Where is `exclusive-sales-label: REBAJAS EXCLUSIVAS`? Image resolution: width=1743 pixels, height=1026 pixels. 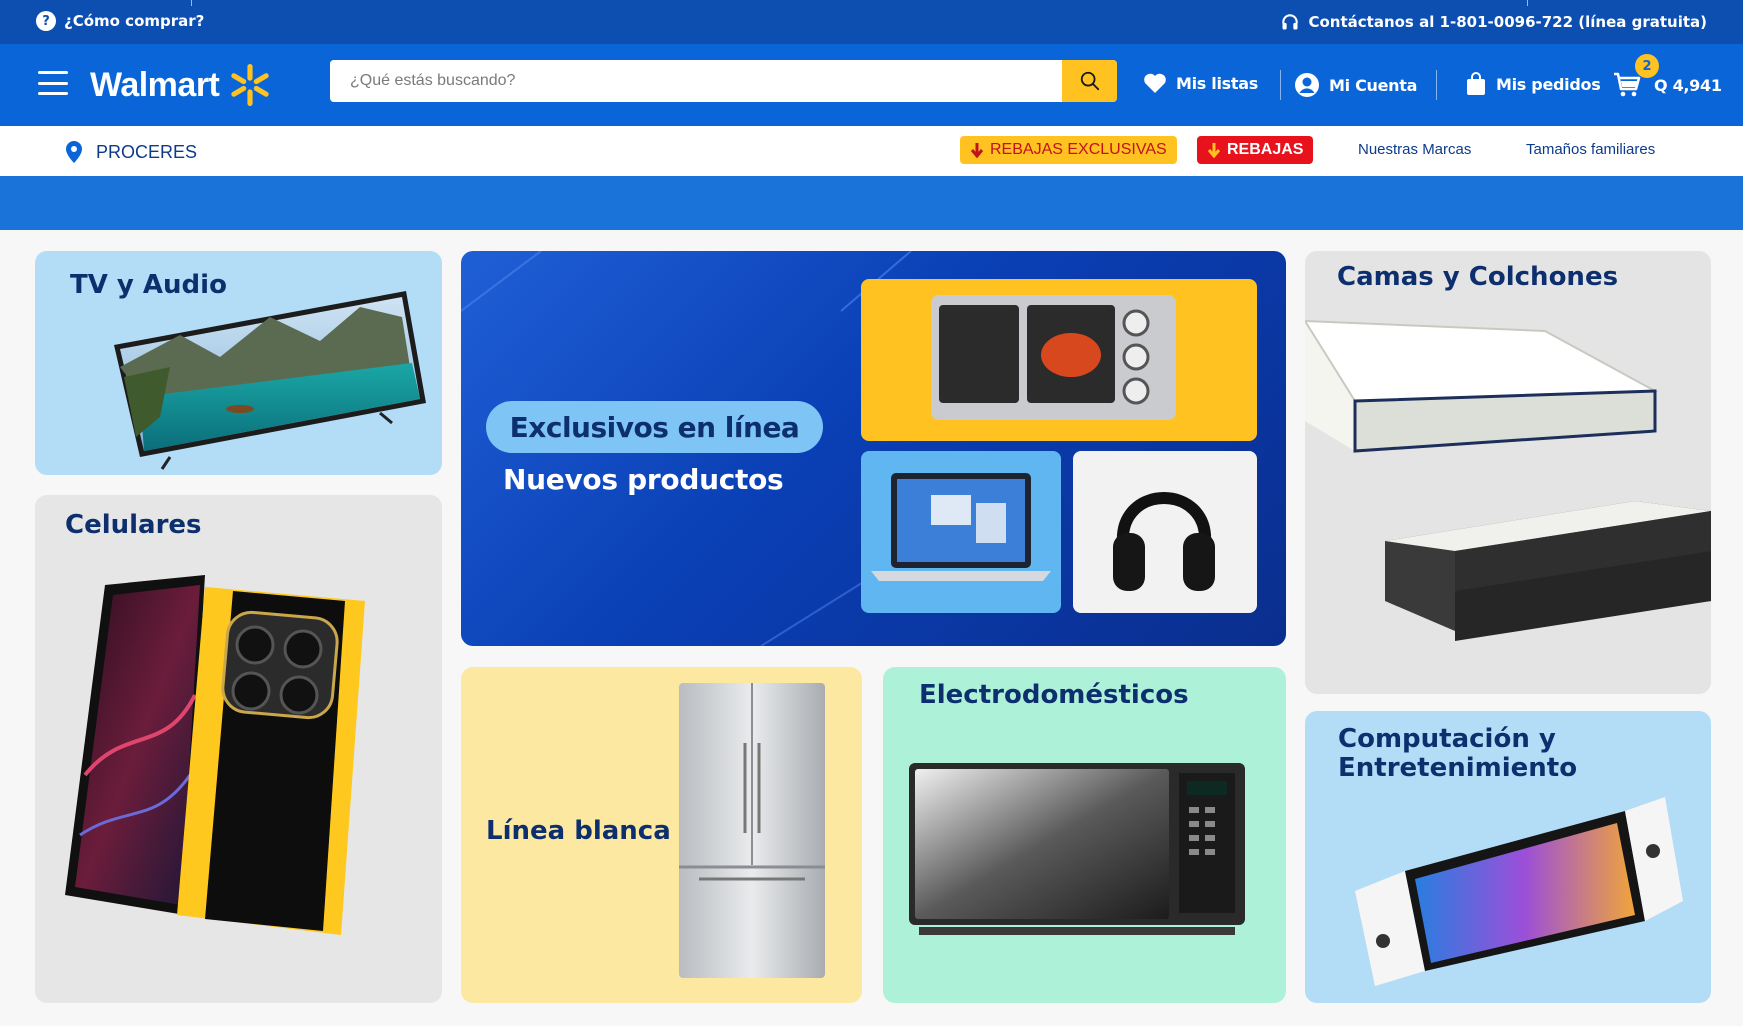 exclusive-sales-label: REBAJAS EXCLUSIVAS is located at coordinates (1078, 149).